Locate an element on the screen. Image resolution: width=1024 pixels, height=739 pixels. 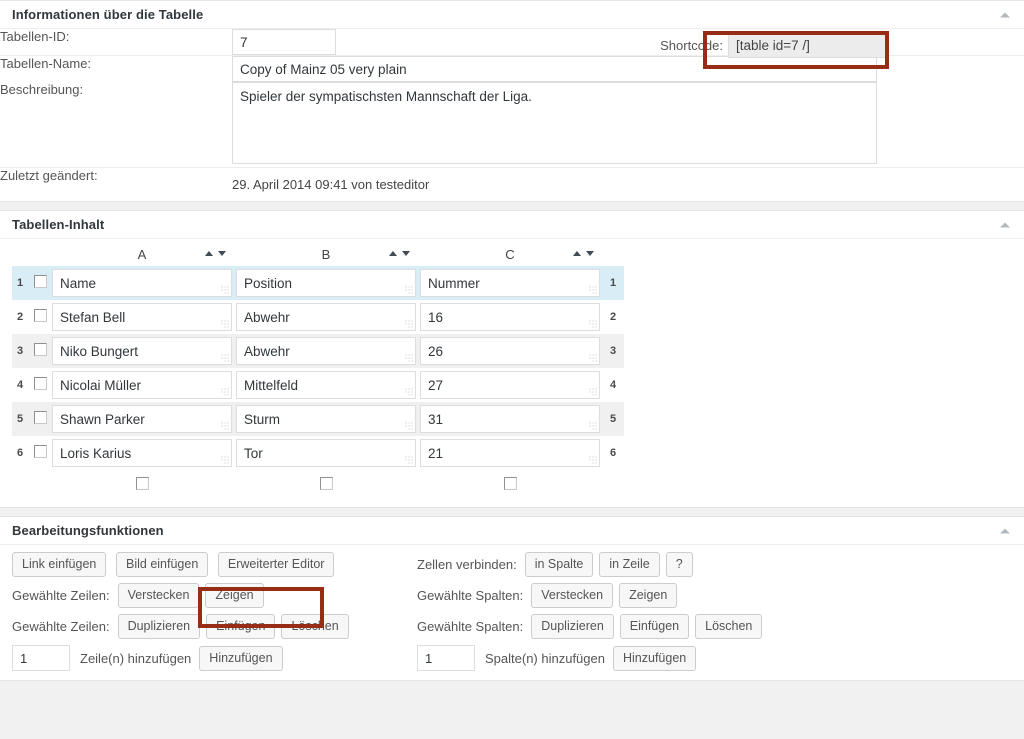
table-id-input is located at coordinates (284, 42).